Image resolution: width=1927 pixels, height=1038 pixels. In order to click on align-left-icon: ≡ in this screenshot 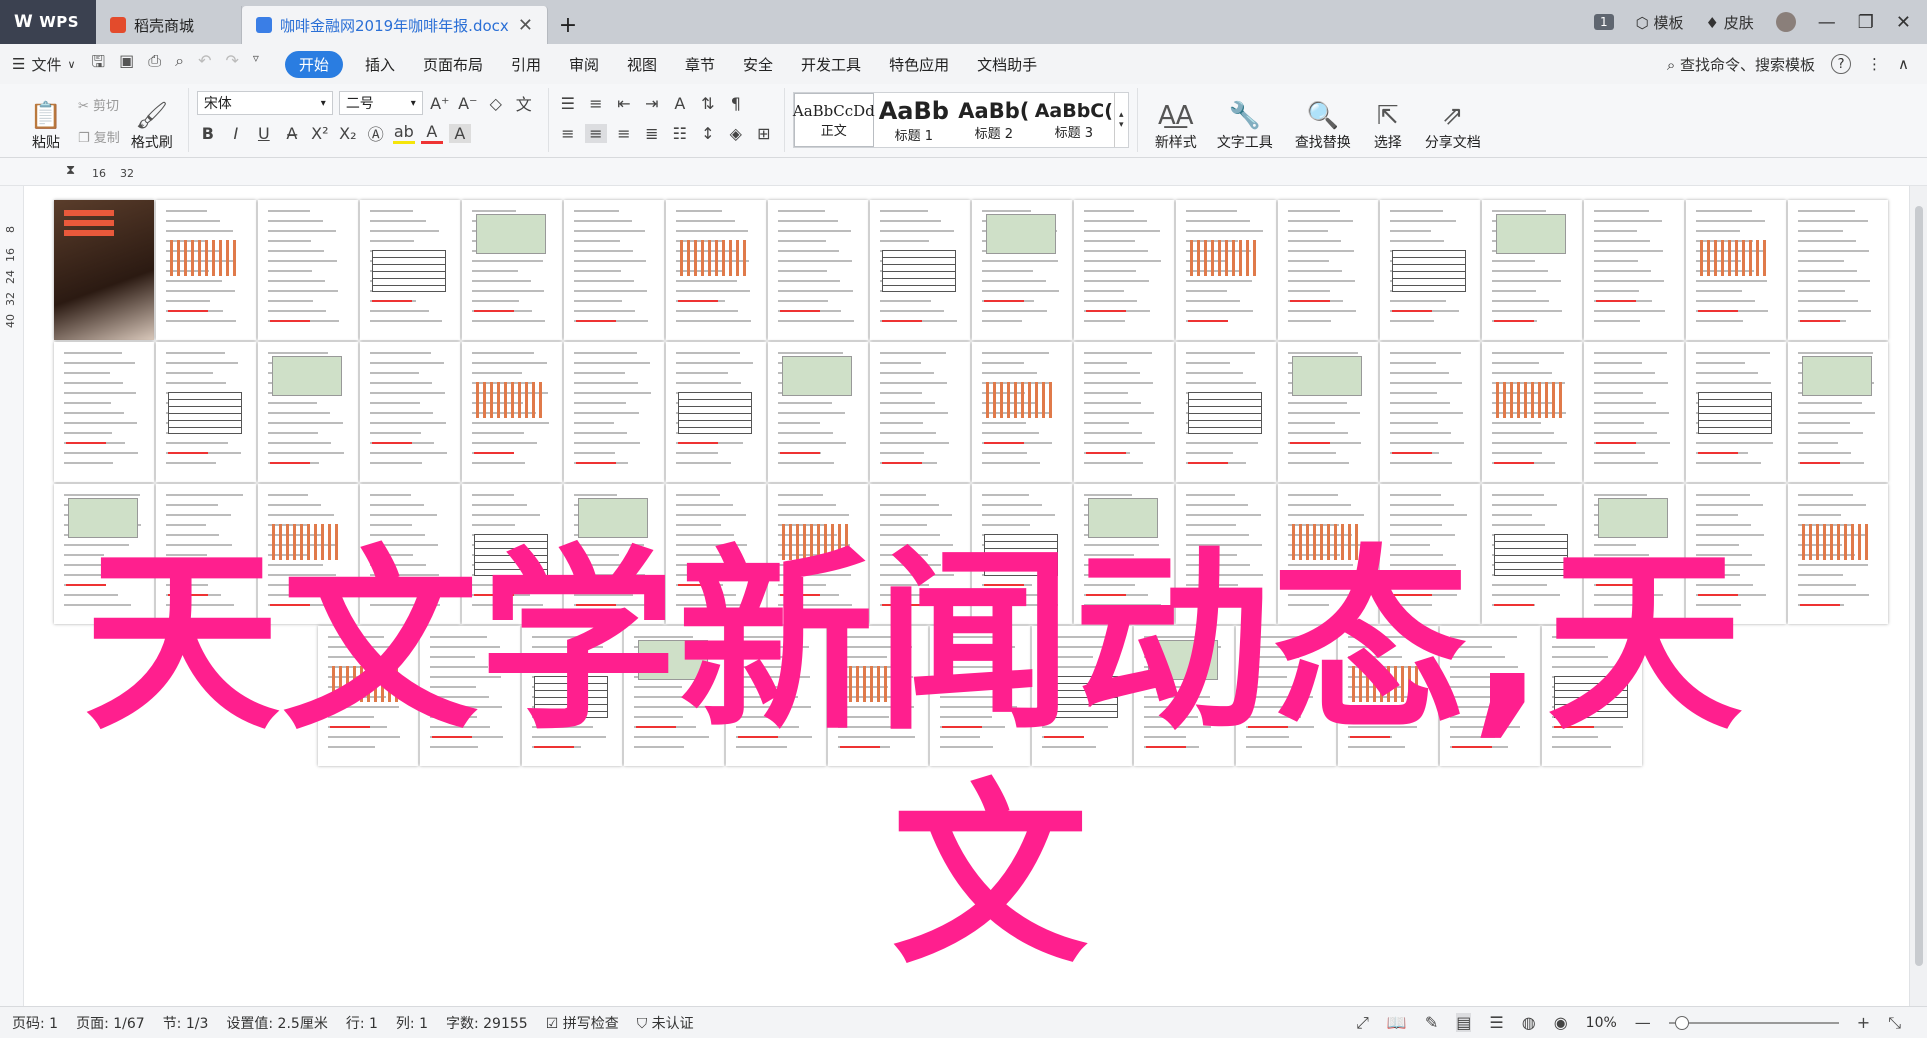, I will do `click(568, 133)`.